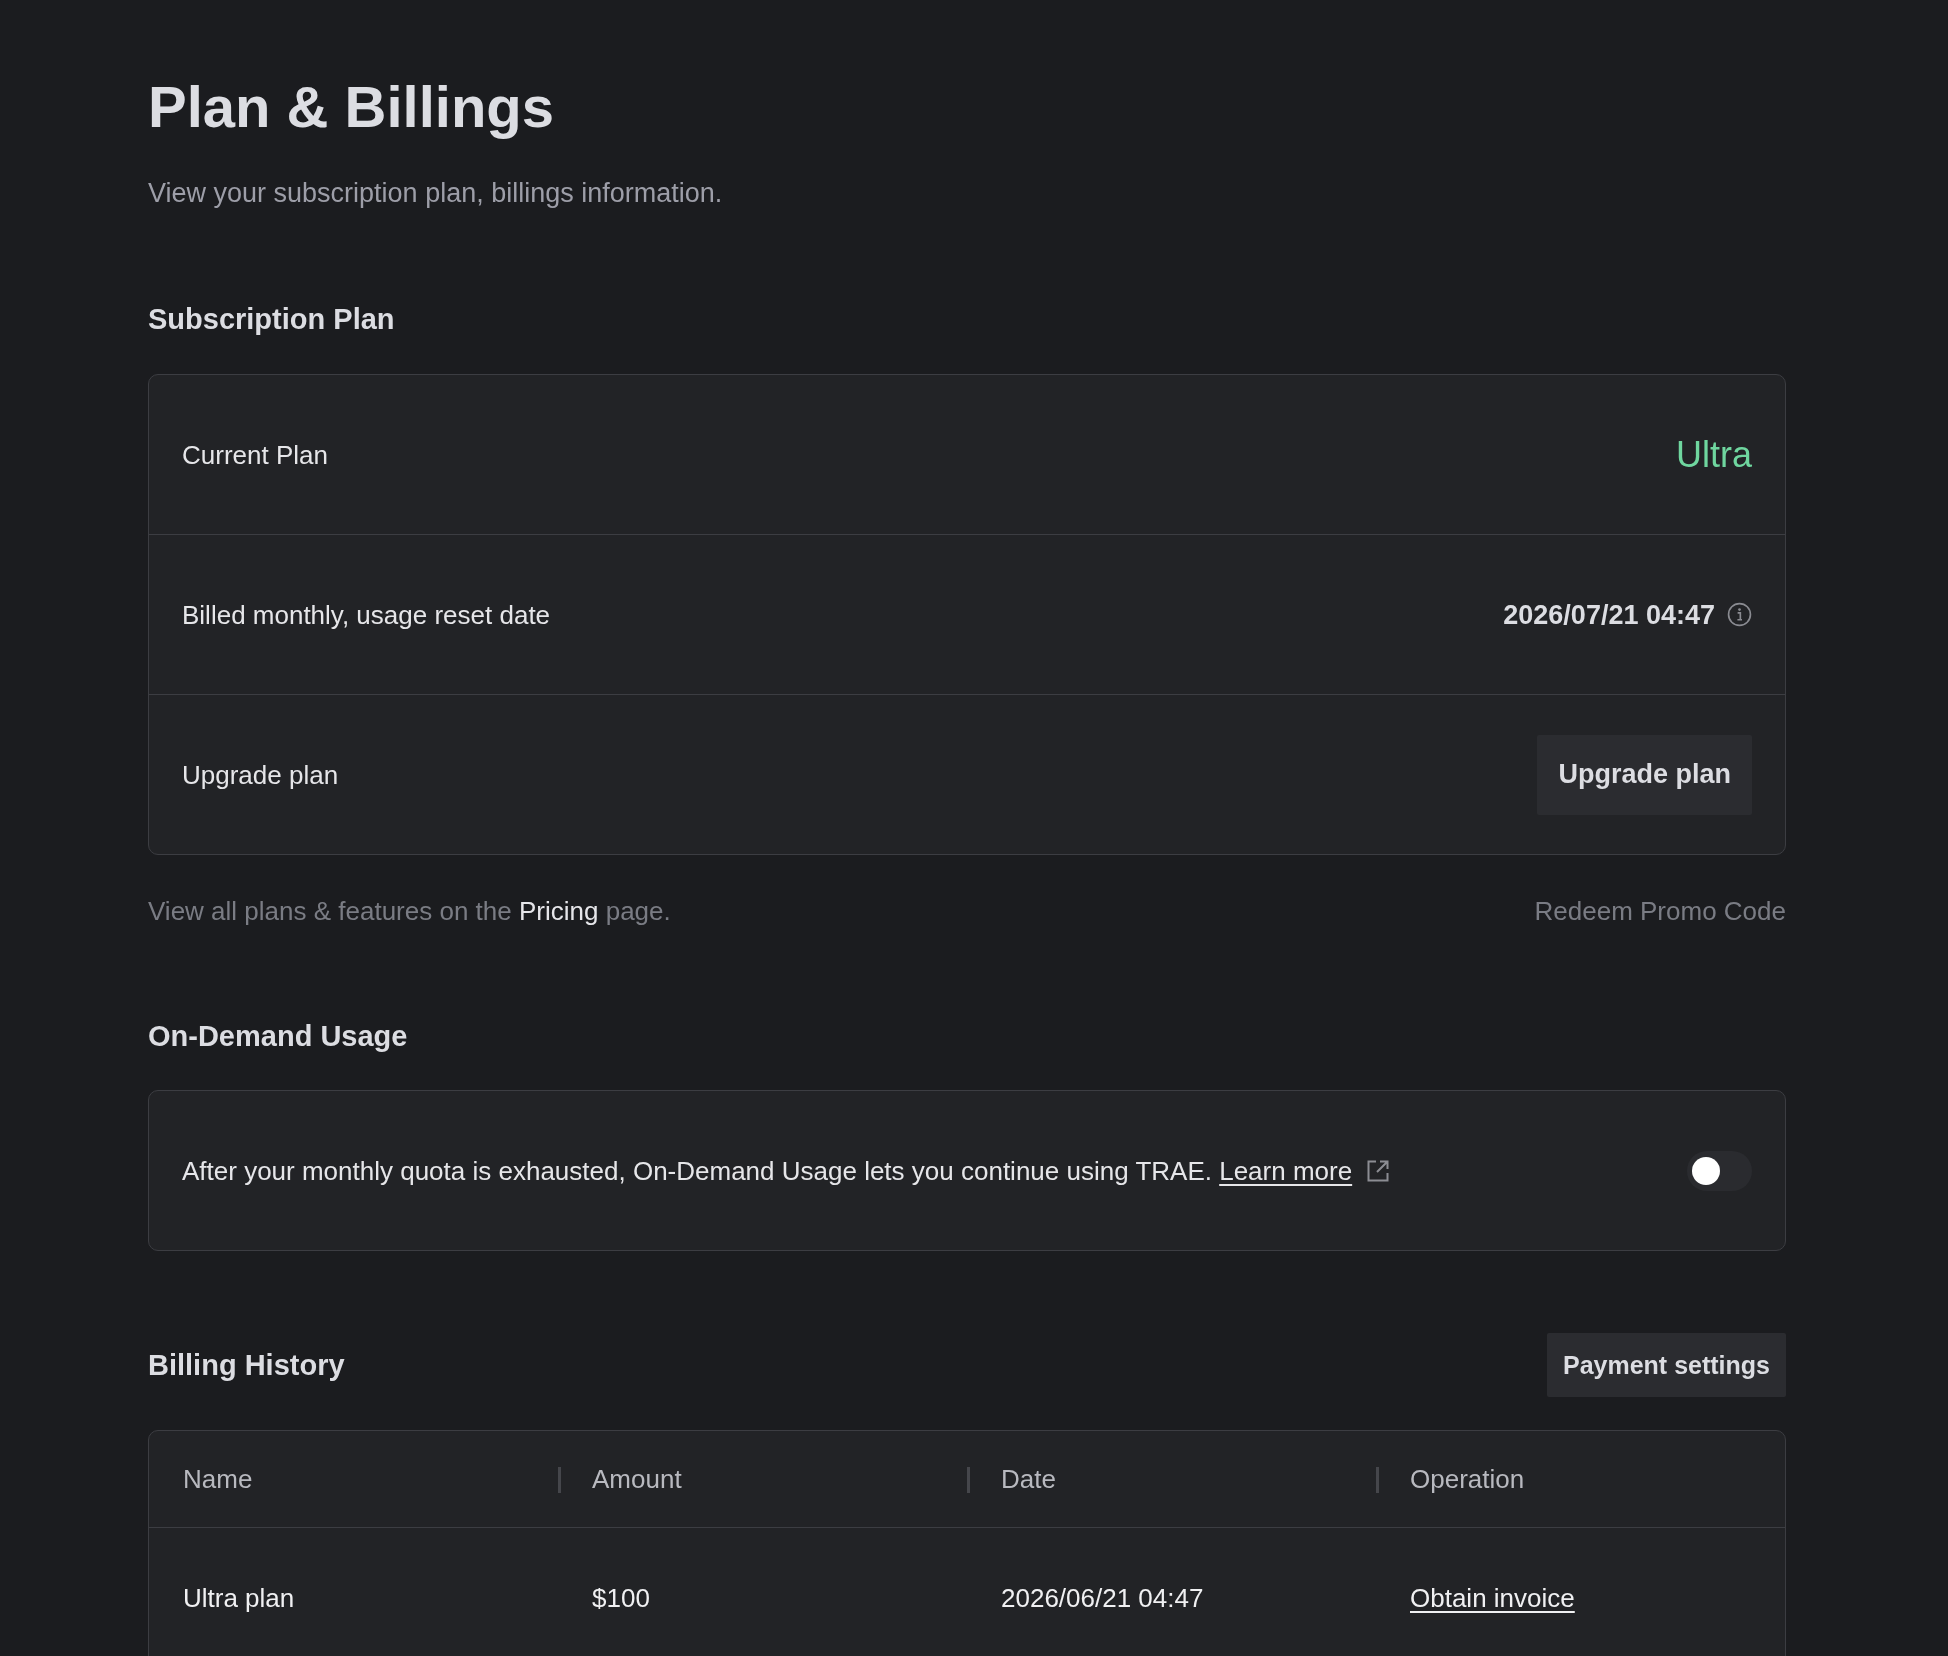 The image size is (1948, 1656). Describe the element at coordinates (621, 1598) in the screenshot. I see `table-cell: $100` at that location.